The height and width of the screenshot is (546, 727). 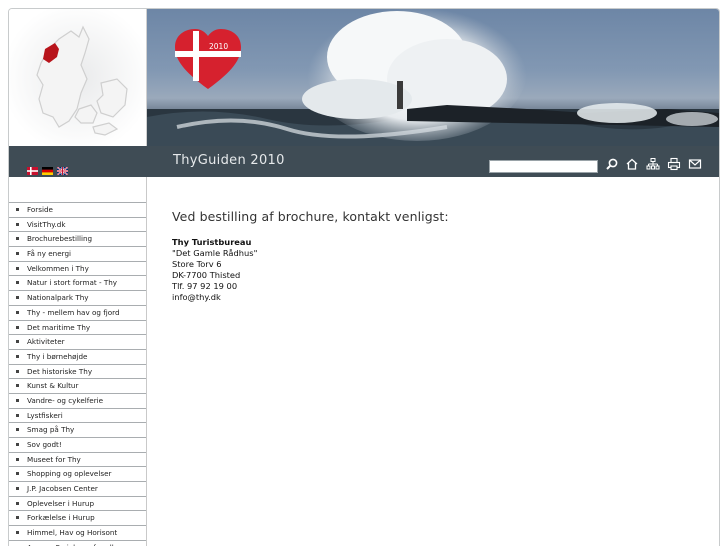 I want to click on sidebar-item: Himmel, Hav og Horisont, so click(x=77, y=533).